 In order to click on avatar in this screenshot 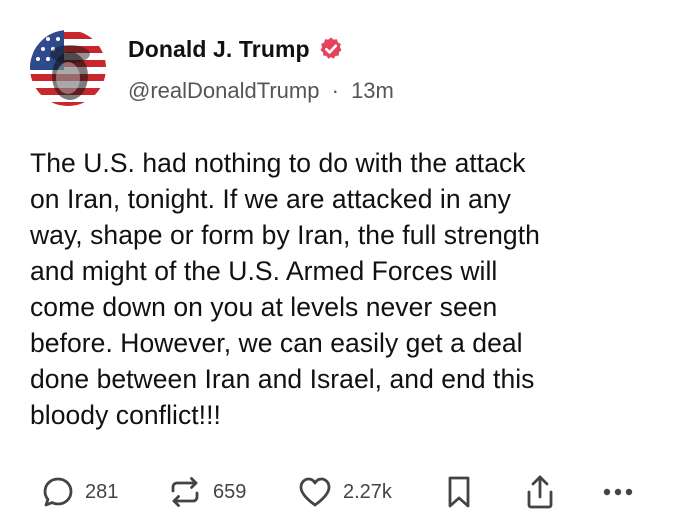, I will do `click(68, 68)`.